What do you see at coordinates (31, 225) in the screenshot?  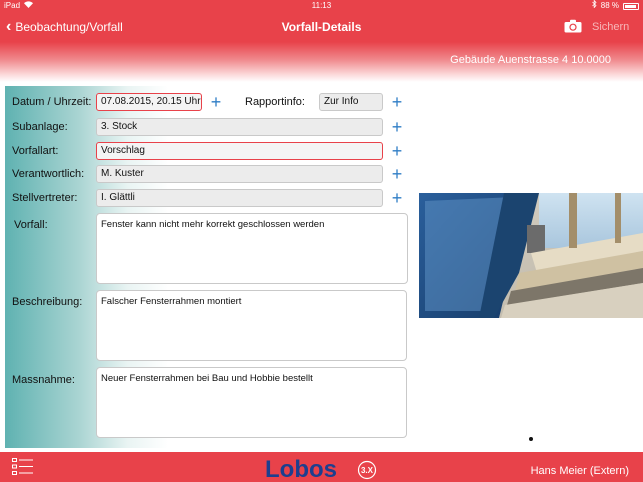 I see `vorfall-label: Vorfall:` at bounding box center [31, 225].